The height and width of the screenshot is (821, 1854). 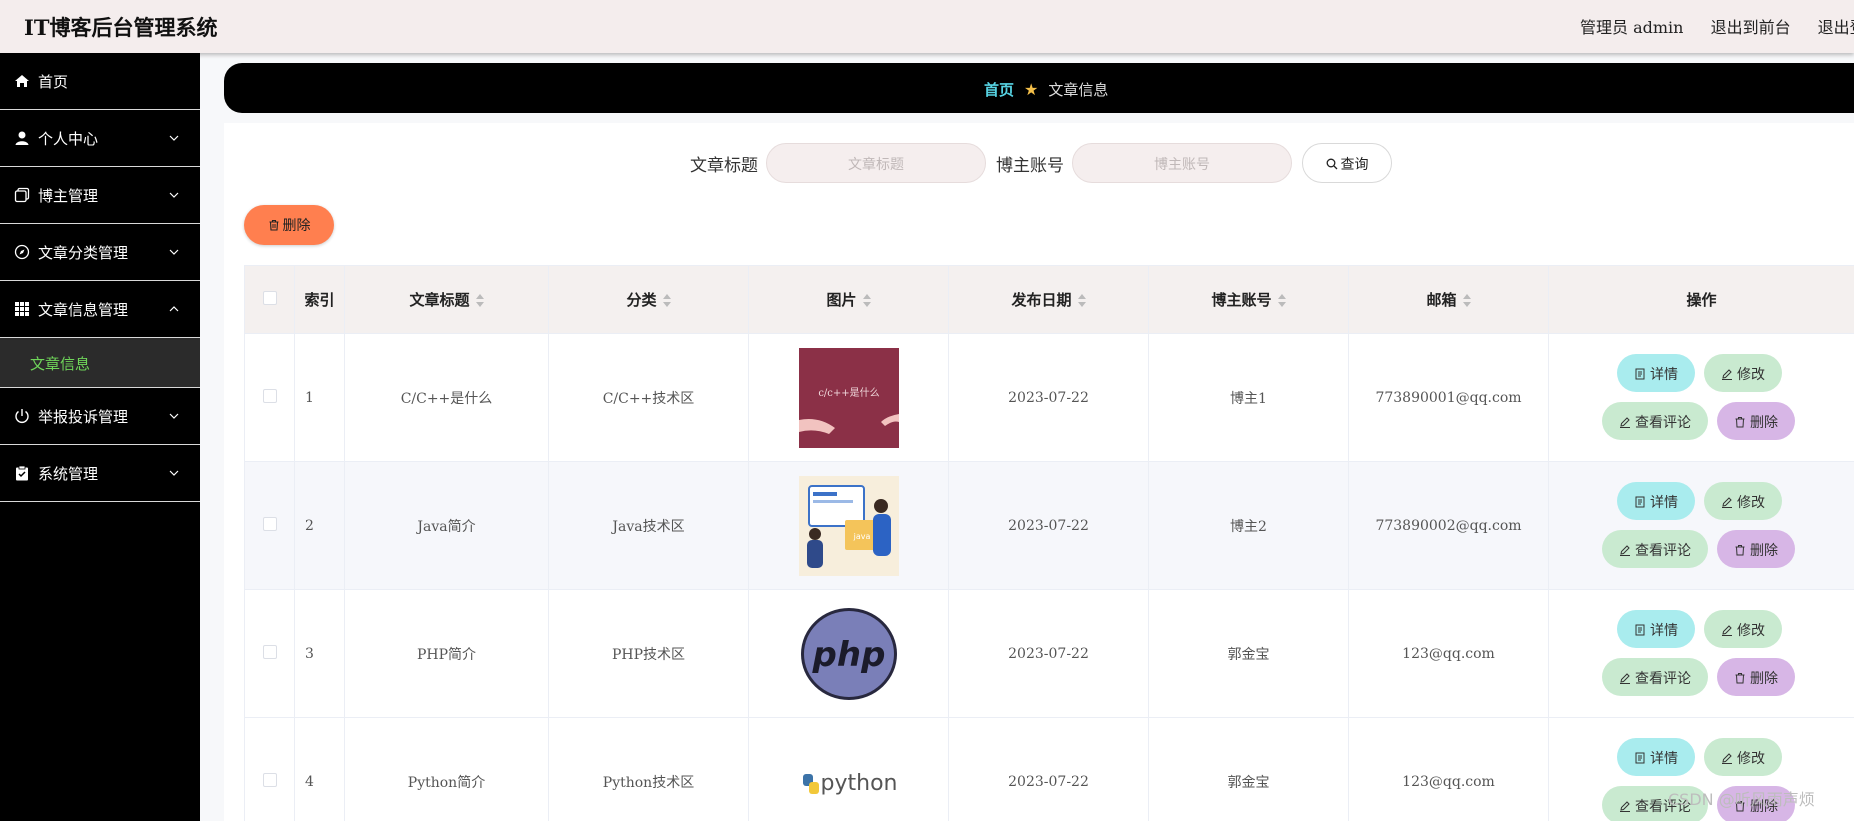 What do you see at coordinates (319, 397) in the screenshot?
I see `row-index: 1` at bounding box center [319, 397].